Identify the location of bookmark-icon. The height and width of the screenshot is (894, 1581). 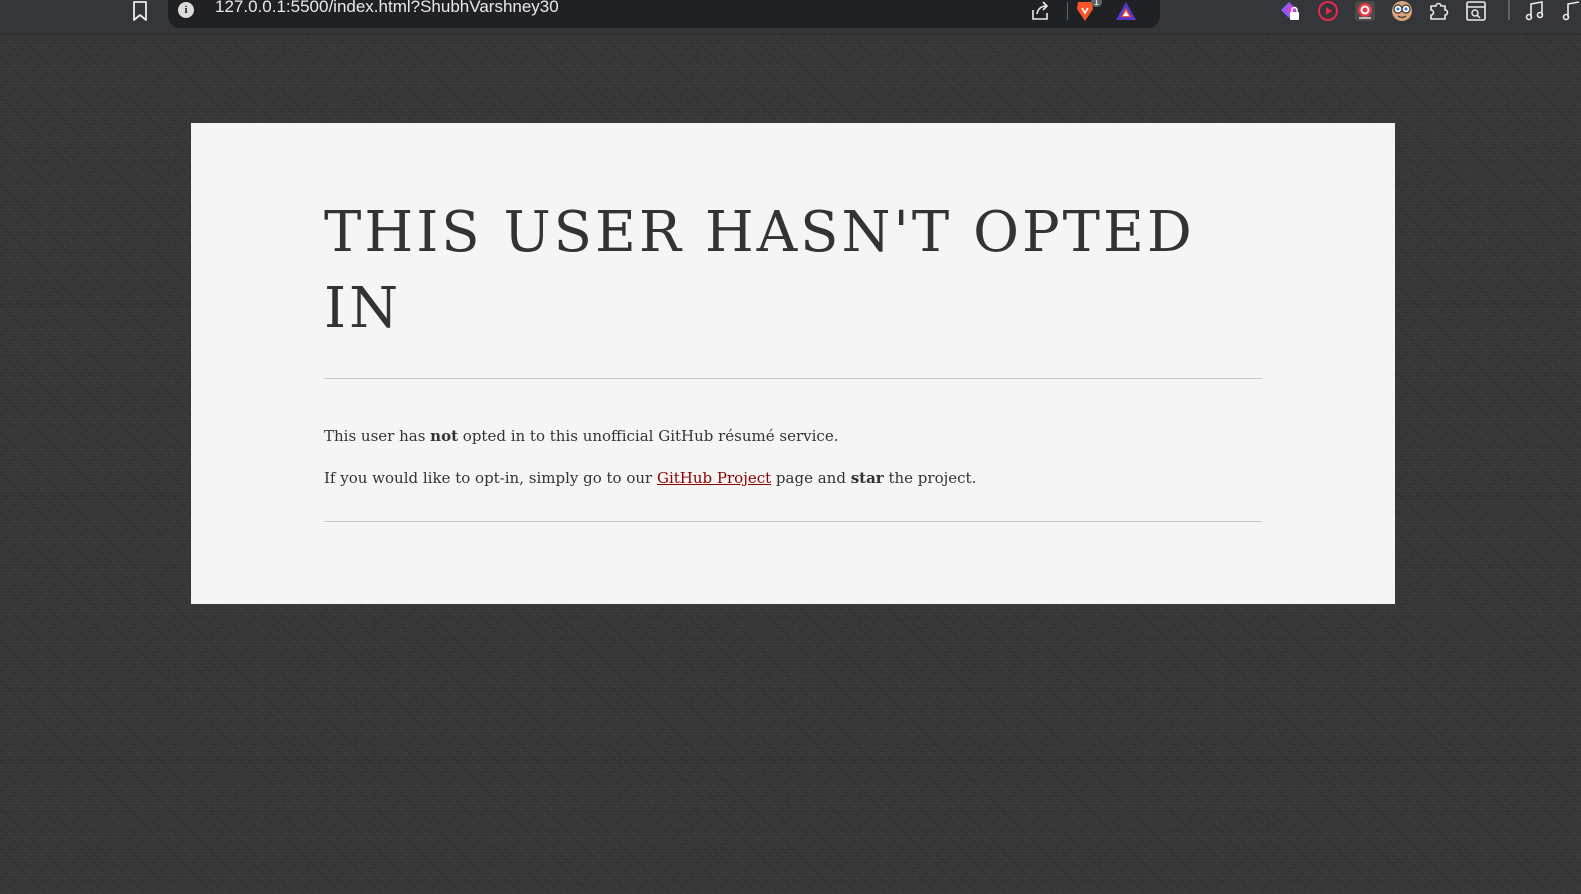
(140, 11).